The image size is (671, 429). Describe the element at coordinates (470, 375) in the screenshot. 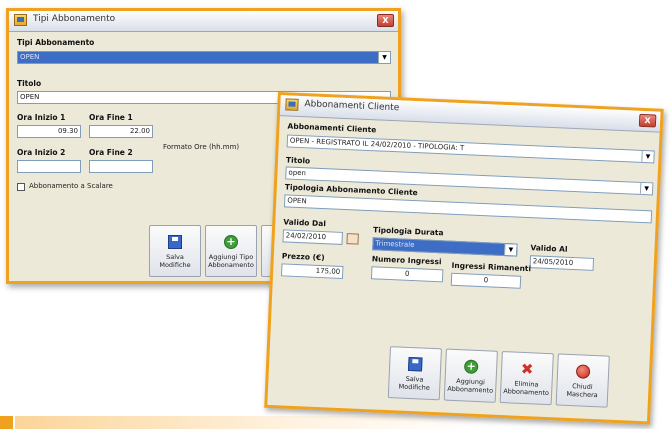

I see `aggiungi-abbonamento-button: + Aggiungi Abbonamento` at that location.